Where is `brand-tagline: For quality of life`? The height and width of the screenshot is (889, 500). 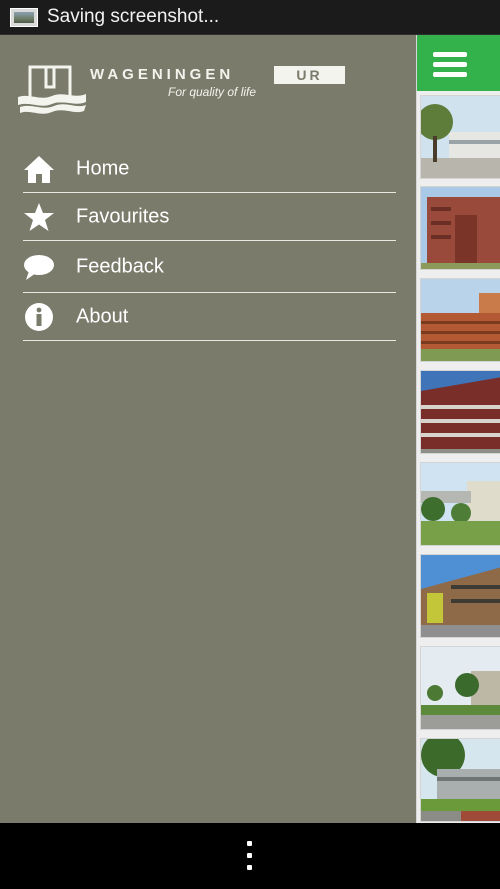 brand-tagline: For quality of life is located at coordinates (212, 92).